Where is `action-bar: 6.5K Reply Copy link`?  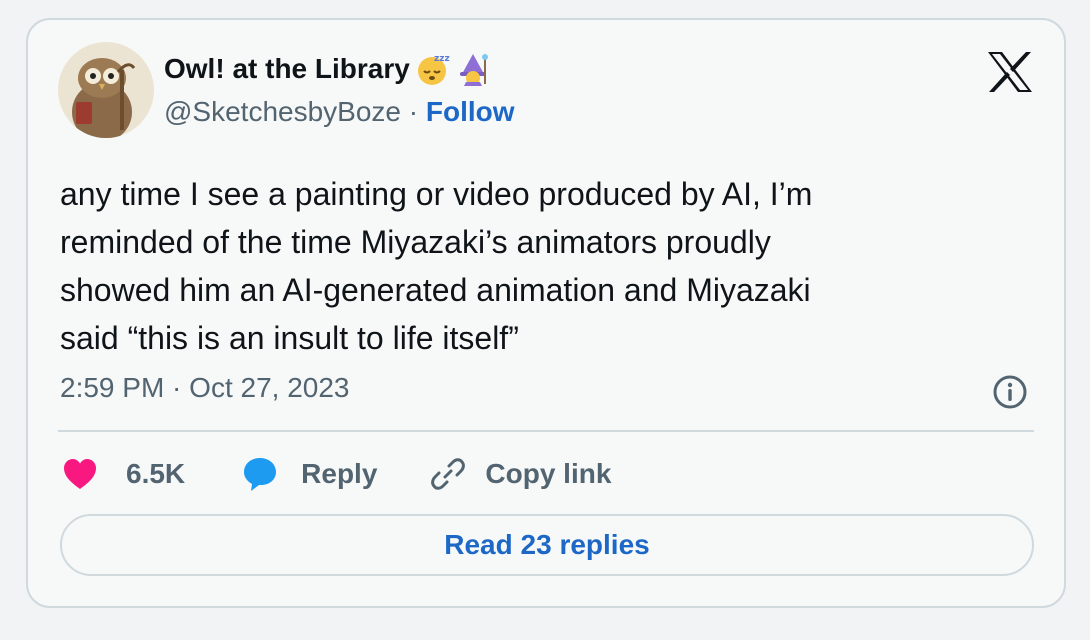 action-bar: 6.5K Reply Copy link is located at coordinates (336, 474).